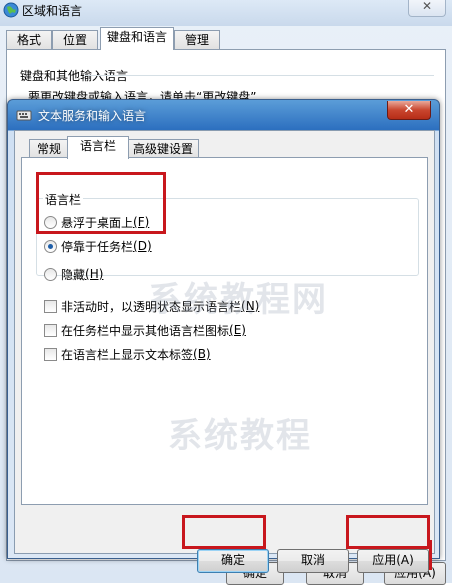 This screenshot has width=452, height=585. Describe the element at coordinates (75, 40) in the screenshot. I see `tab-location: 位置` at that location.